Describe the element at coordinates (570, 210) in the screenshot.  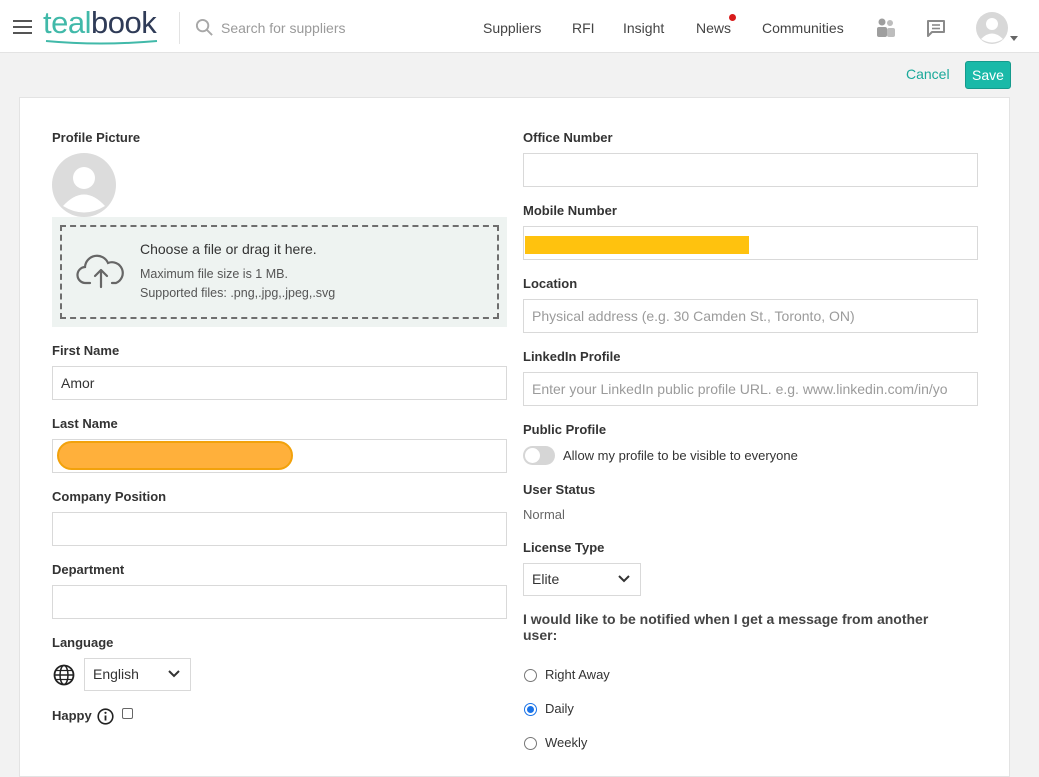
I see `mobile-number-label: Mobile Number` at that location.